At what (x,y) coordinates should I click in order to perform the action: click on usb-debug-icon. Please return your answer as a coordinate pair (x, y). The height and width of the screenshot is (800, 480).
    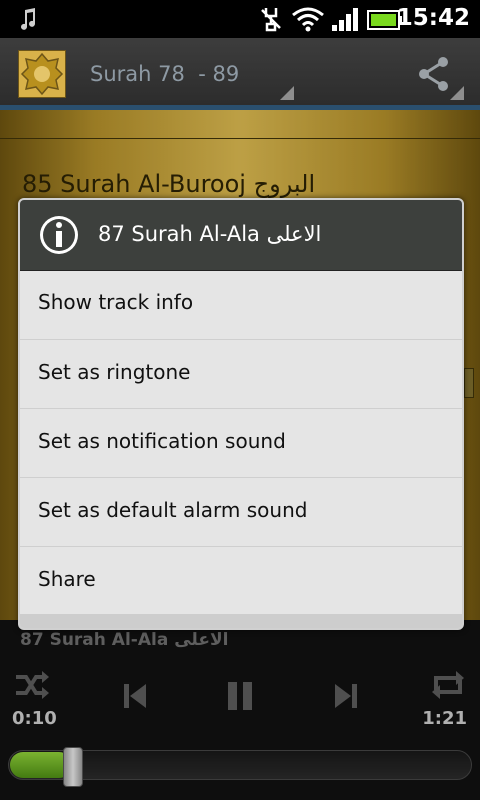
    Looking at the image, I should click on (271, 20).